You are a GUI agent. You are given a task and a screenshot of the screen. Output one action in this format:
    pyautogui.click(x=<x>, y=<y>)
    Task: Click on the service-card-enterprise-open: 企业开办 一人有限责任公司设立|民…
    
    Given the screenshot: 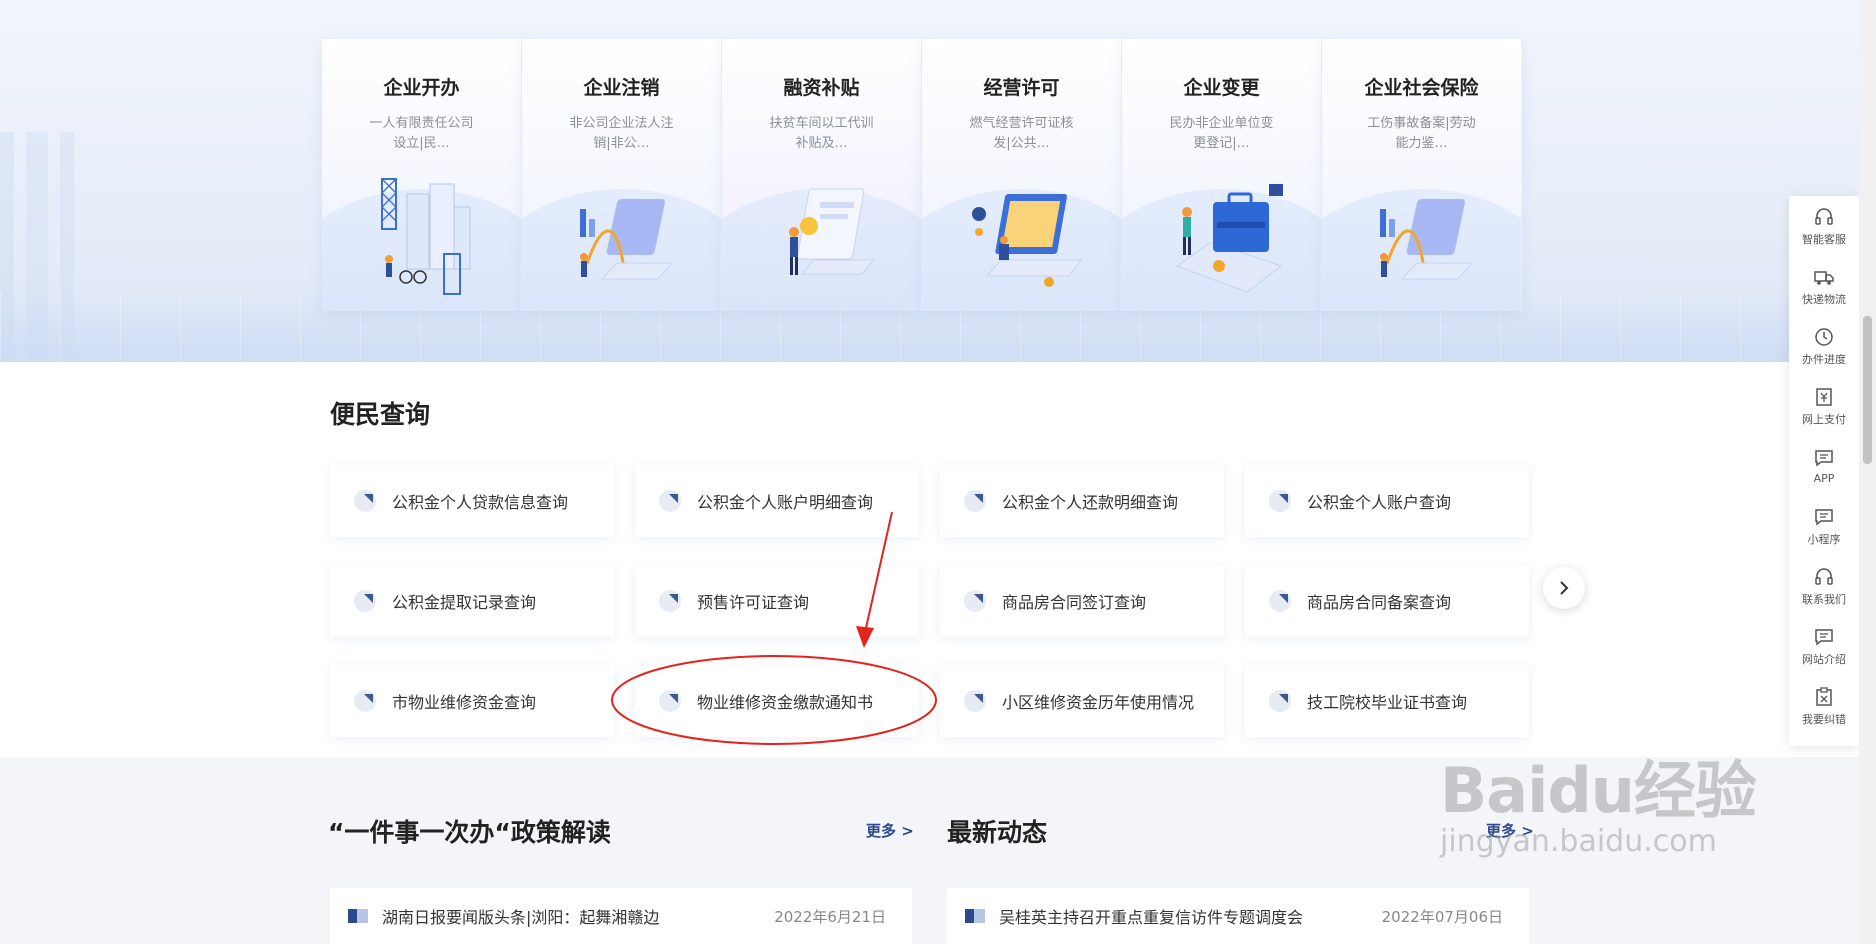 What is the action you would take?
    pyautogui.click(x=422, y=175)
    